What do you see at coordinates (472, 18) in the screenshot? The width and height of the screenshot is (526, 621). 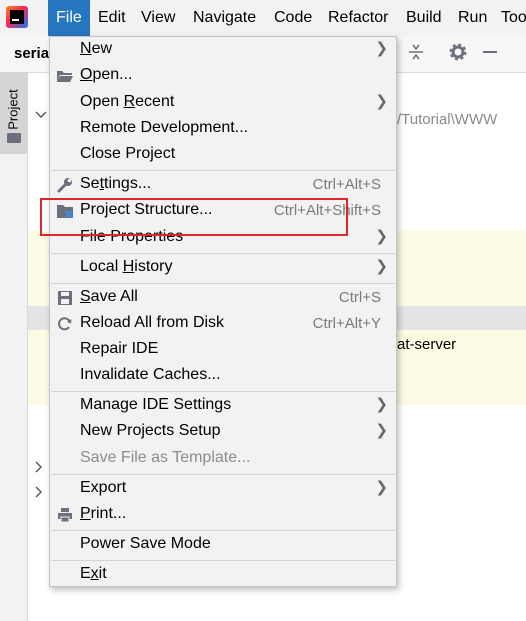 I see `menu-run: Run` at bounding box center [472, 18].